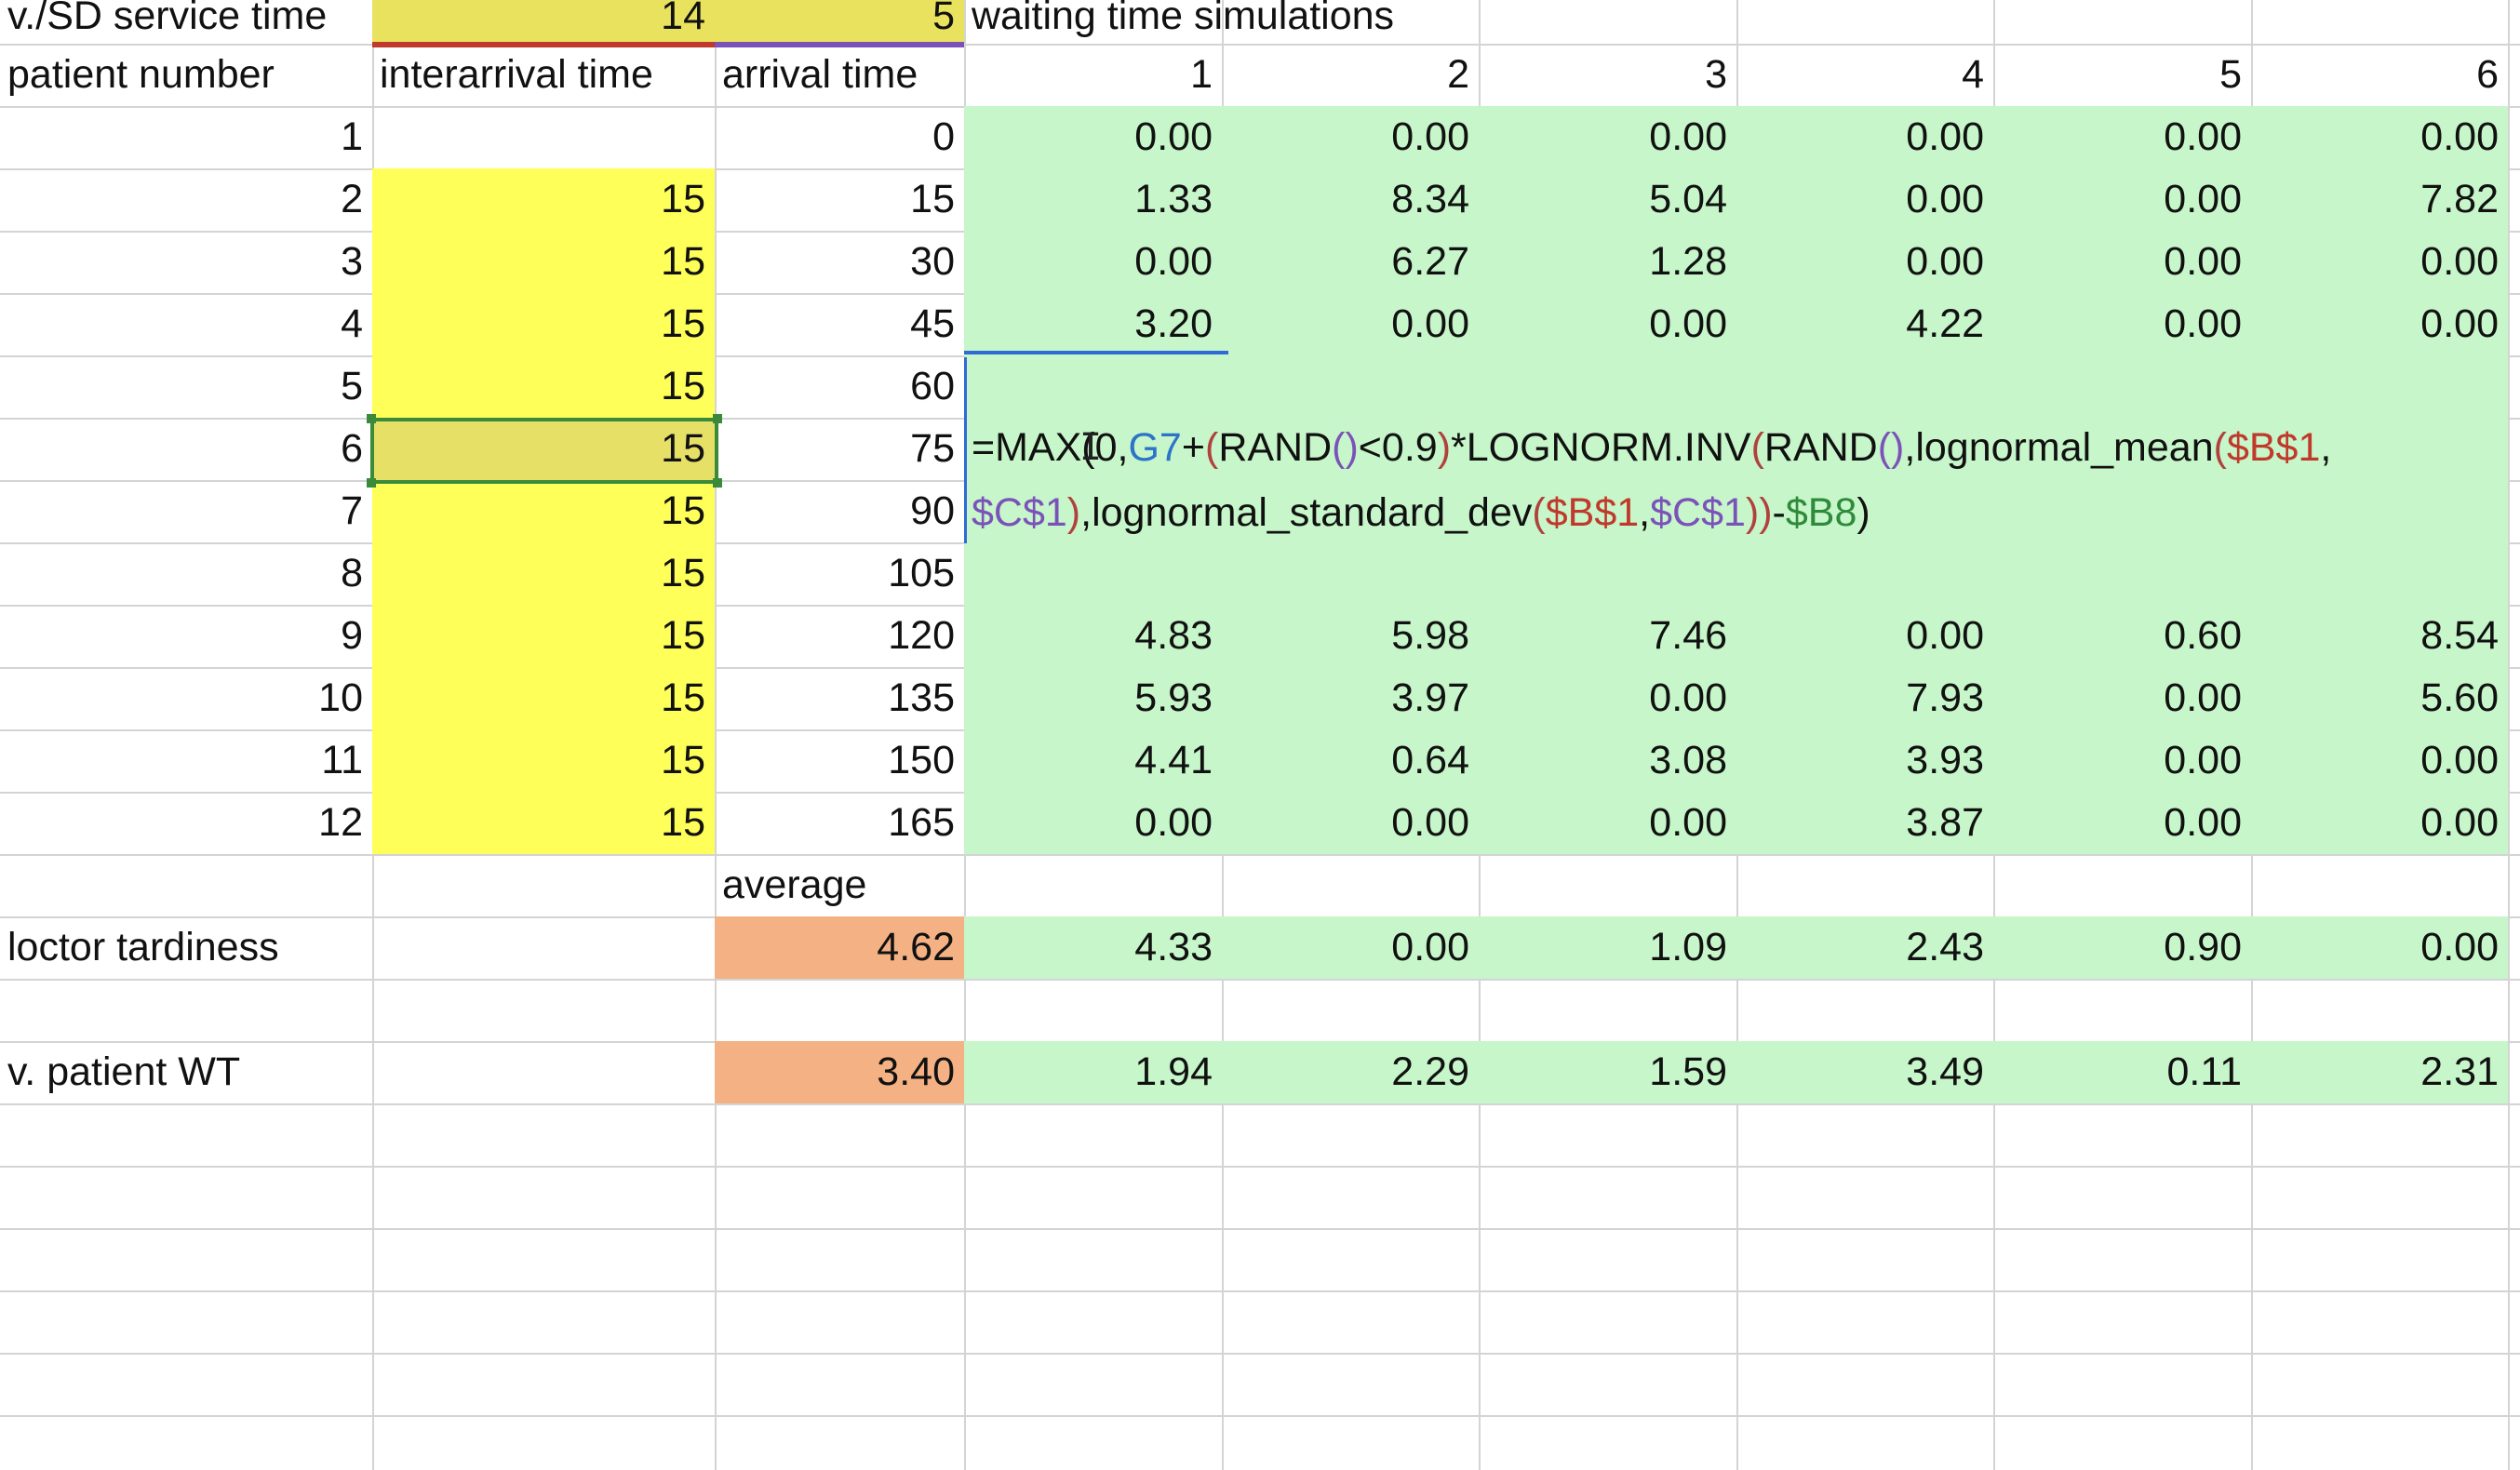 This screenshot has width=2520, height=1470. What do you see at coordinates (1607, 75) in the screenshot?
I see `header-sim-3: 3` at bounding box center [1607, 75].